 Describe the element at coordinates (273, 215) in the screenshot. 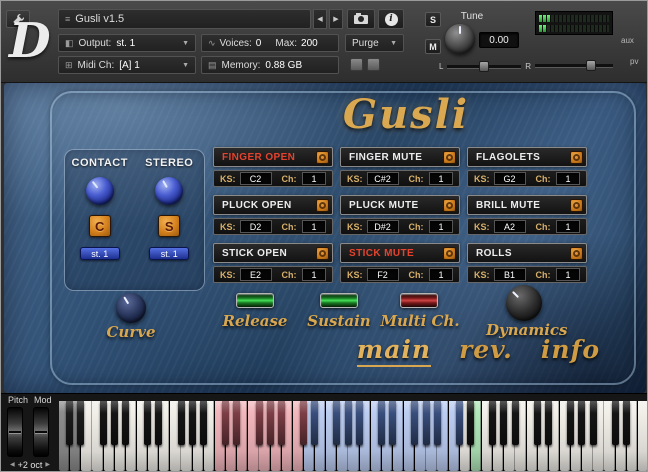

I see `articulation-pluck-open: PLUCK OPEN KS: D2 Ch: 1` at that location.